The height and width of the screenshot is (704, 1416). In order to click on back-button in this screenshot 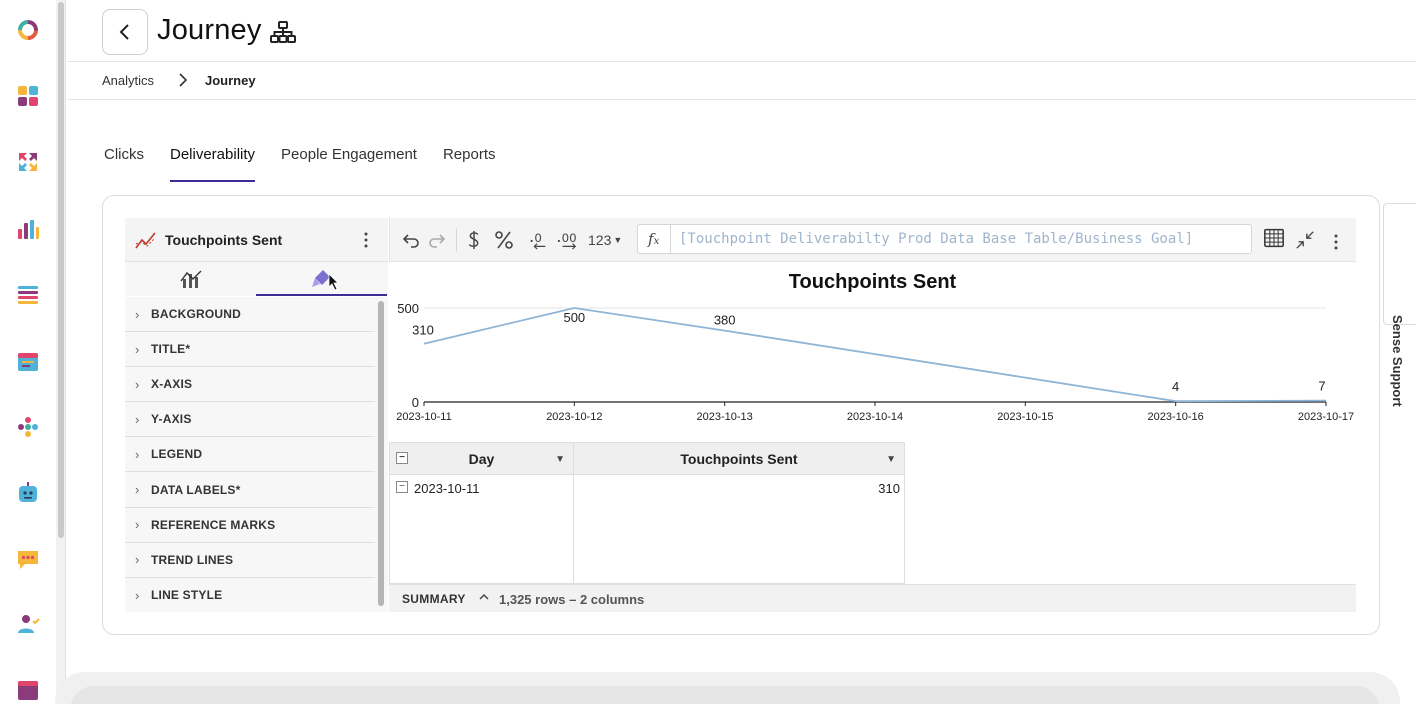, I will do `click(125, 32)`.